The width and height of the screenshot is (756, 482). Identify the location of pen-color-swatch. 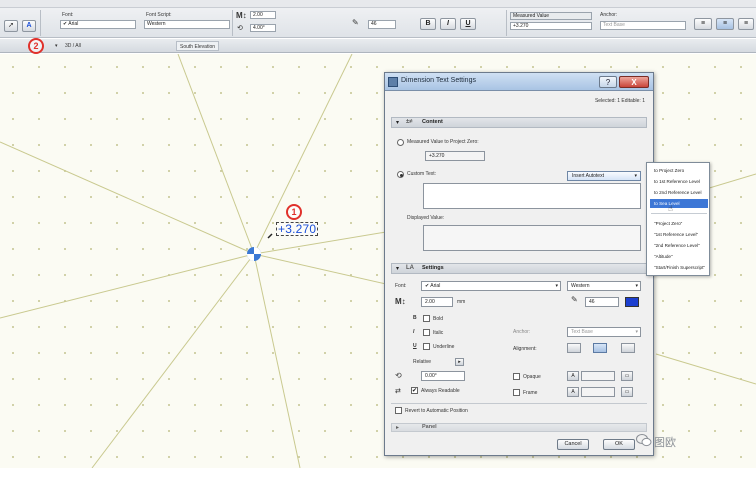
(632, 302).